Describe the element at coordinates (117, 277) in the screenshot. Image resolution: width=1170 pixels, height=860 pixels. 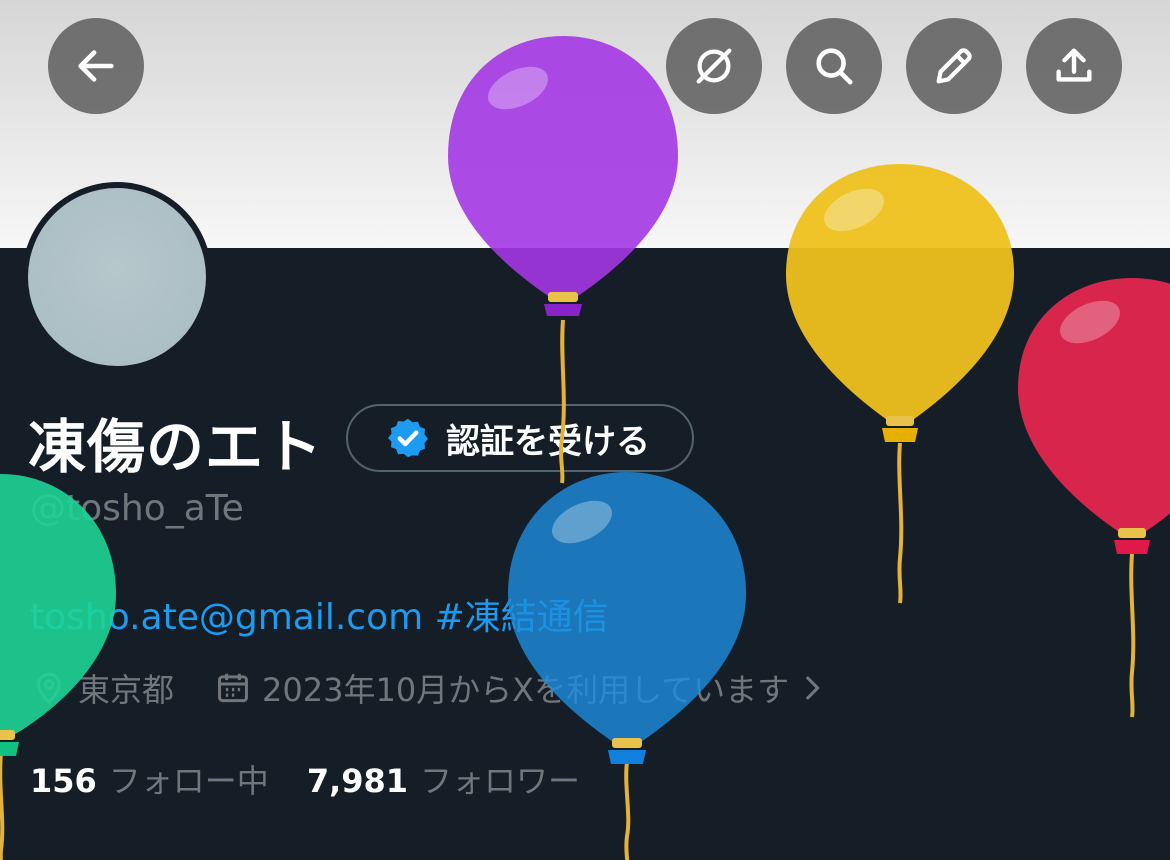
I see `avatar` at that location.